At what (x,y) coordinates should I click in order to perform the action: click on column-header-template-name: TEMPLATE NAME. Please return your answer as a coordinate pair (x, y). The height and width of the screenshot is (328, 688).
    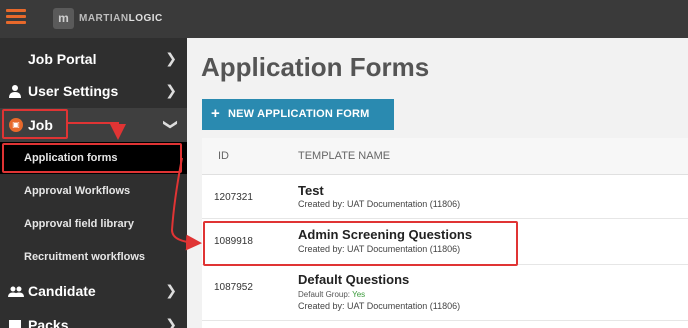
    Looking at the image, I should click on (344, 156).